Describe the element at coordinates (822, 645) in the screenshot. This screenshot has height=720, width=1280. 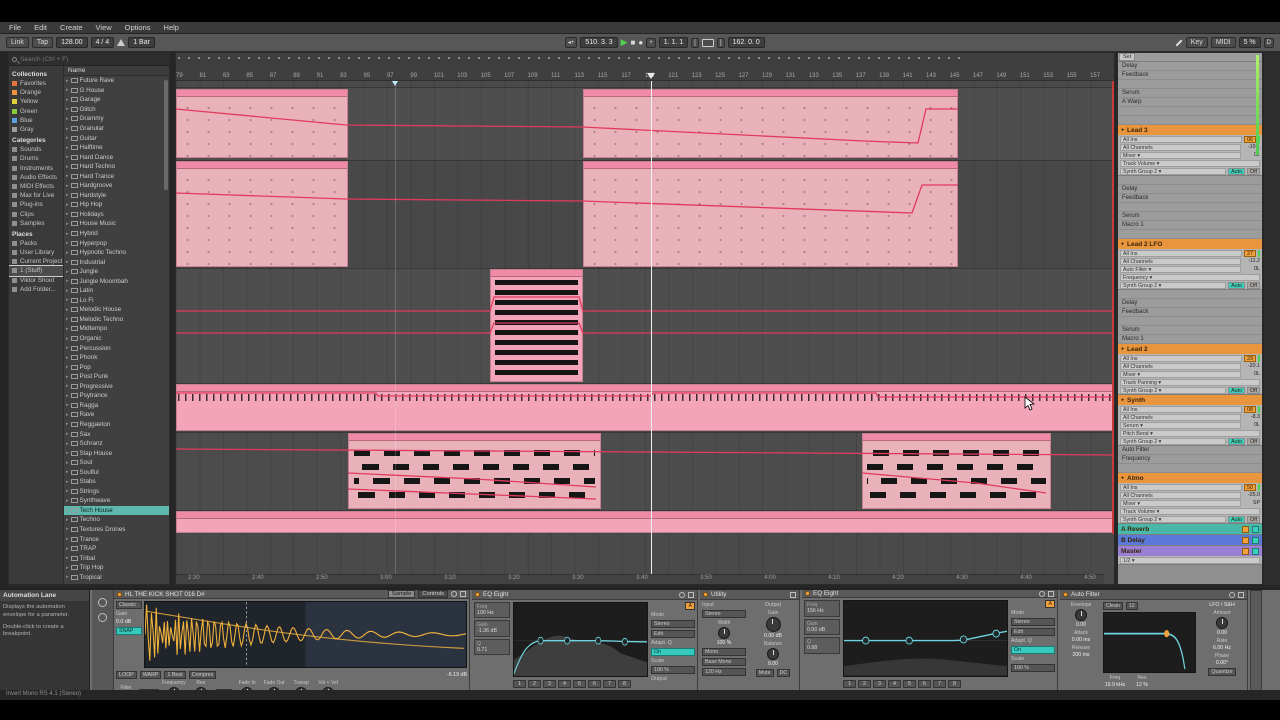
I see `band-q-field: Q 0.88` at that location.